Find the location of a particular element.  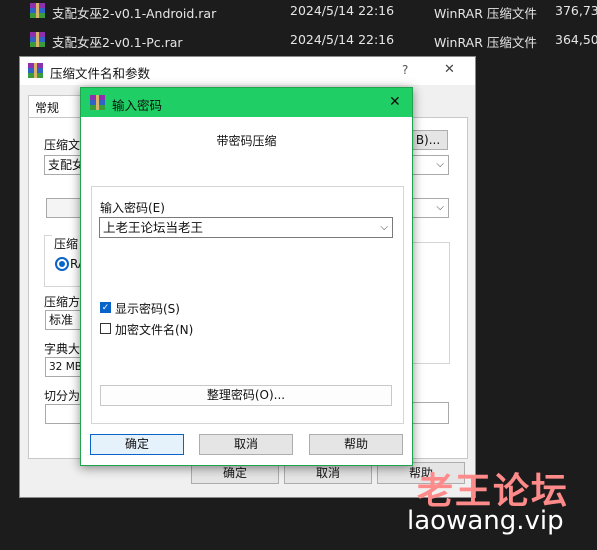

help-button: 帮助 is located at coordinates (356, 444).